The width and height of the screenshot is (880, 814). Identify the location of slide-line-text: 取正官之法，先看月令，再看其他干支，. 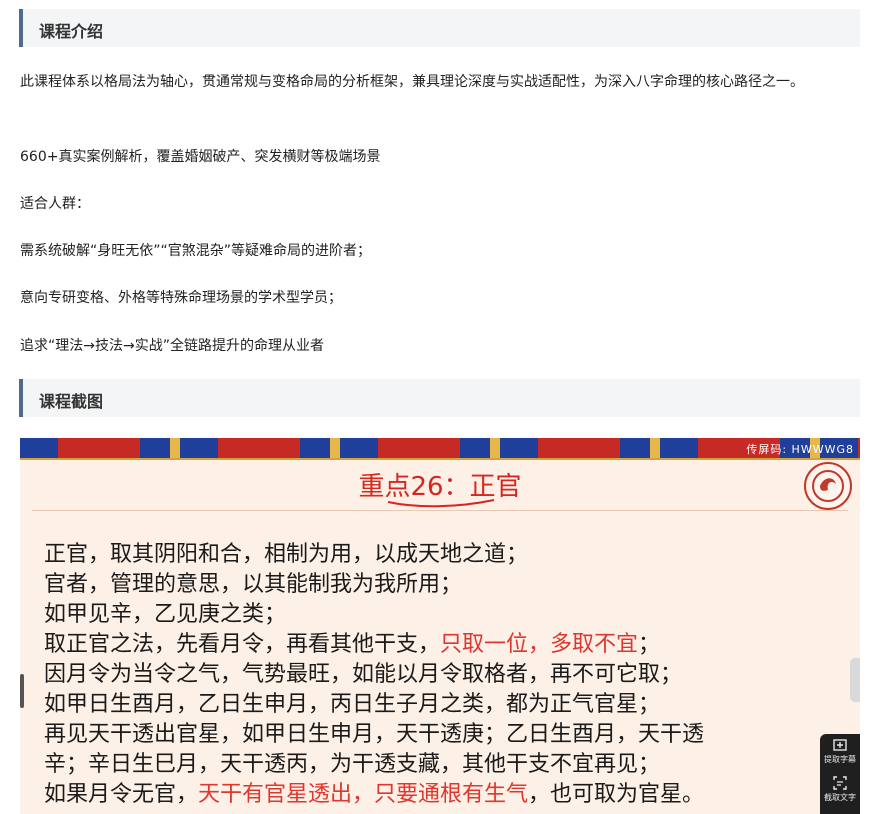
(242, 644).